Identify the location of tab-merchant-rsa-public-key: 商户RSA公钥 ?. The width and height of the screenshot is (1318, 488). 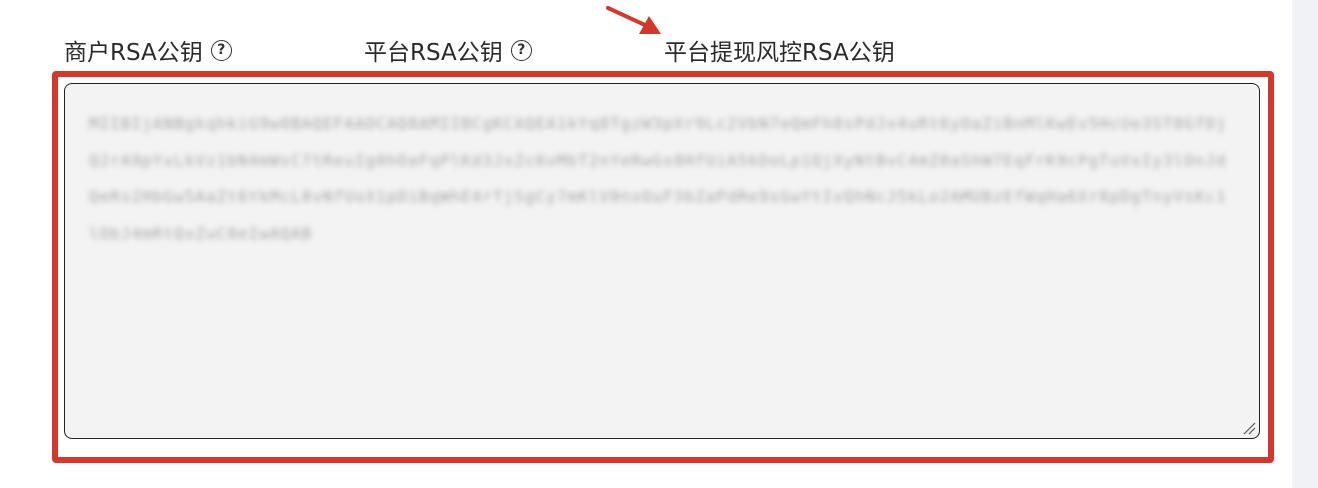
(148, 50).